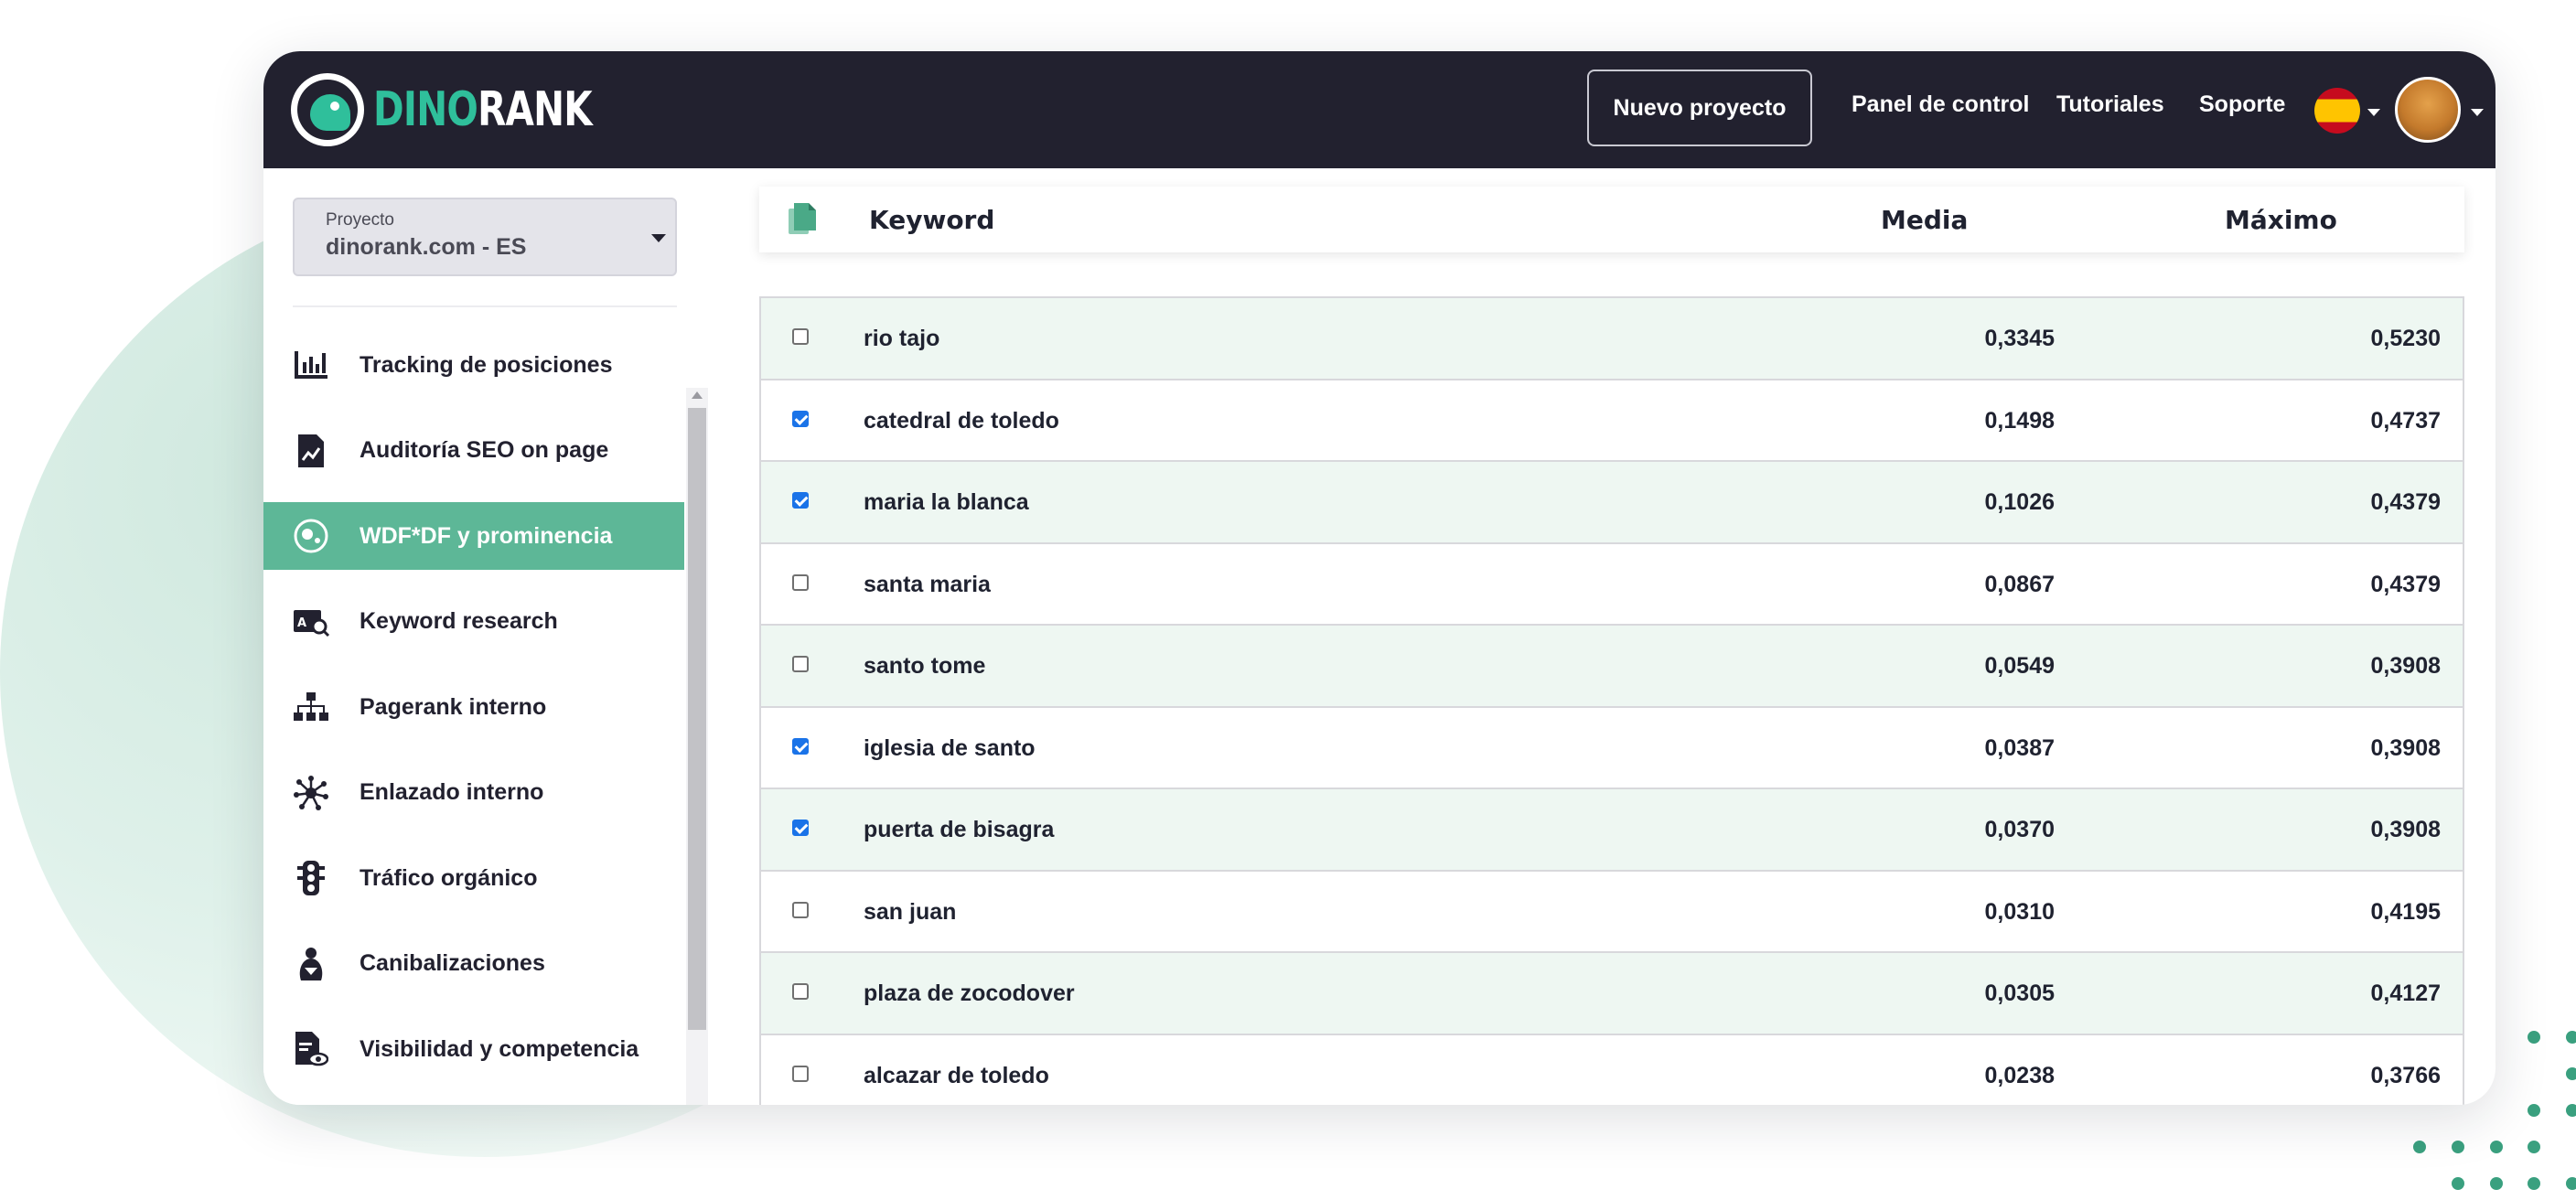 The height and width of the screenshot is (1200, 2576). Describe the element at coordinates (453, 963) in the screenshot. I see `sidebar-item-label: Canibalizaciones` at that location.